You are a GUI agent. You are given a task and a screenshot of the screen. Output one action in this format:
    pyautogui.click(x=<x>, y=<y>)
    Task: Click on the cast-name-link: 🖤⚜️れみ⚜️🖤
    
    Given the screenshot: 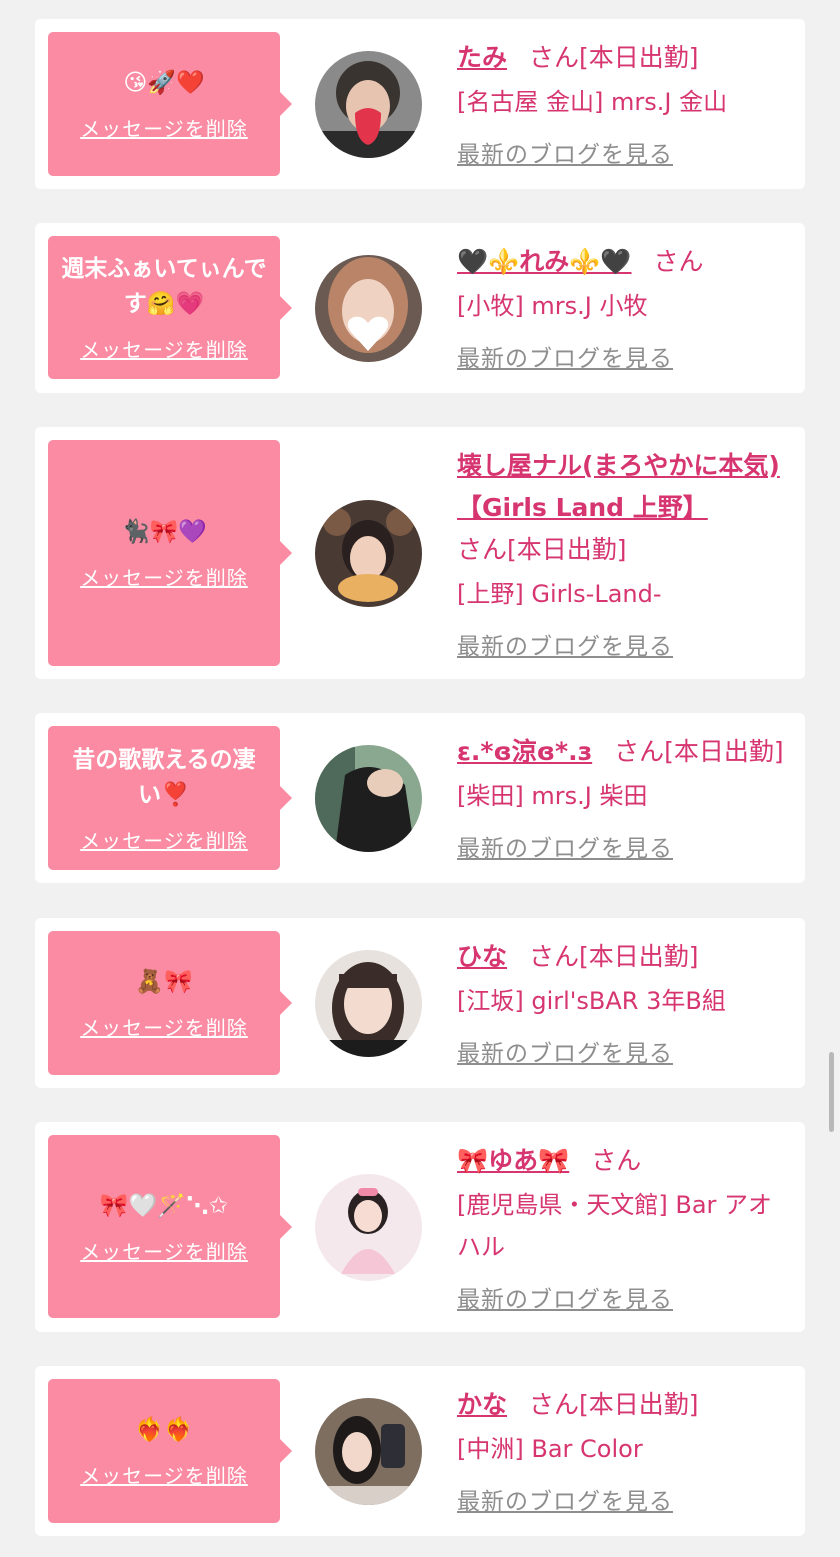 What is the action you would take?
    pyautogui.click(x=544, y=261)
    